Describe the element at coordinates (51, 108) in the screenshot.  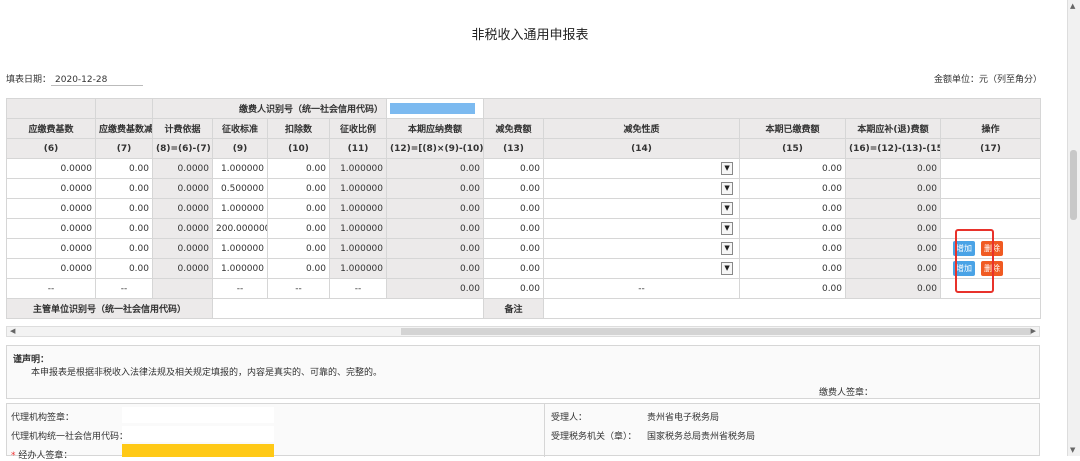
I see `blank-header` at that location.